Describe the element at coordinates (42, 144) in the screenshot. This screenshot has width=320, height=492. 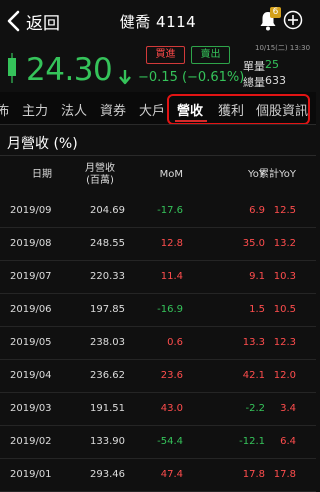
I see `section-title: 月營收 (%)` at that location.